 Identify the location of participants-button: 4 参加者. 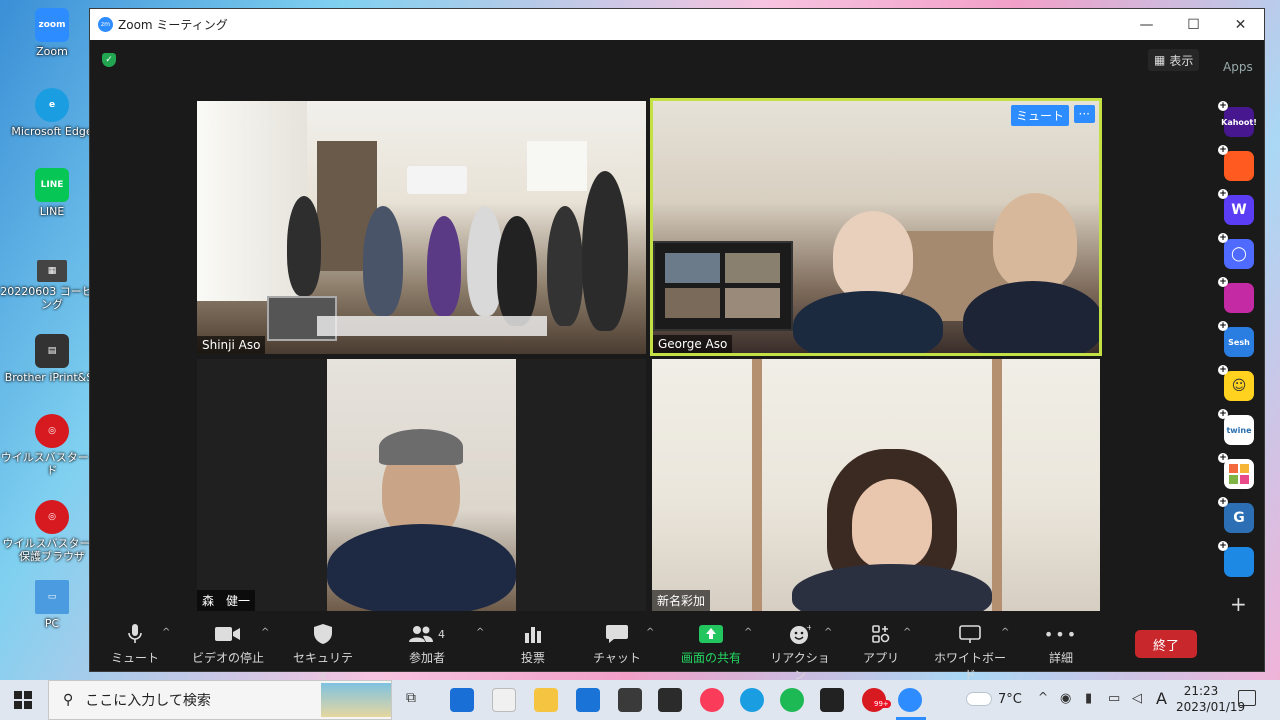
(427, 644).